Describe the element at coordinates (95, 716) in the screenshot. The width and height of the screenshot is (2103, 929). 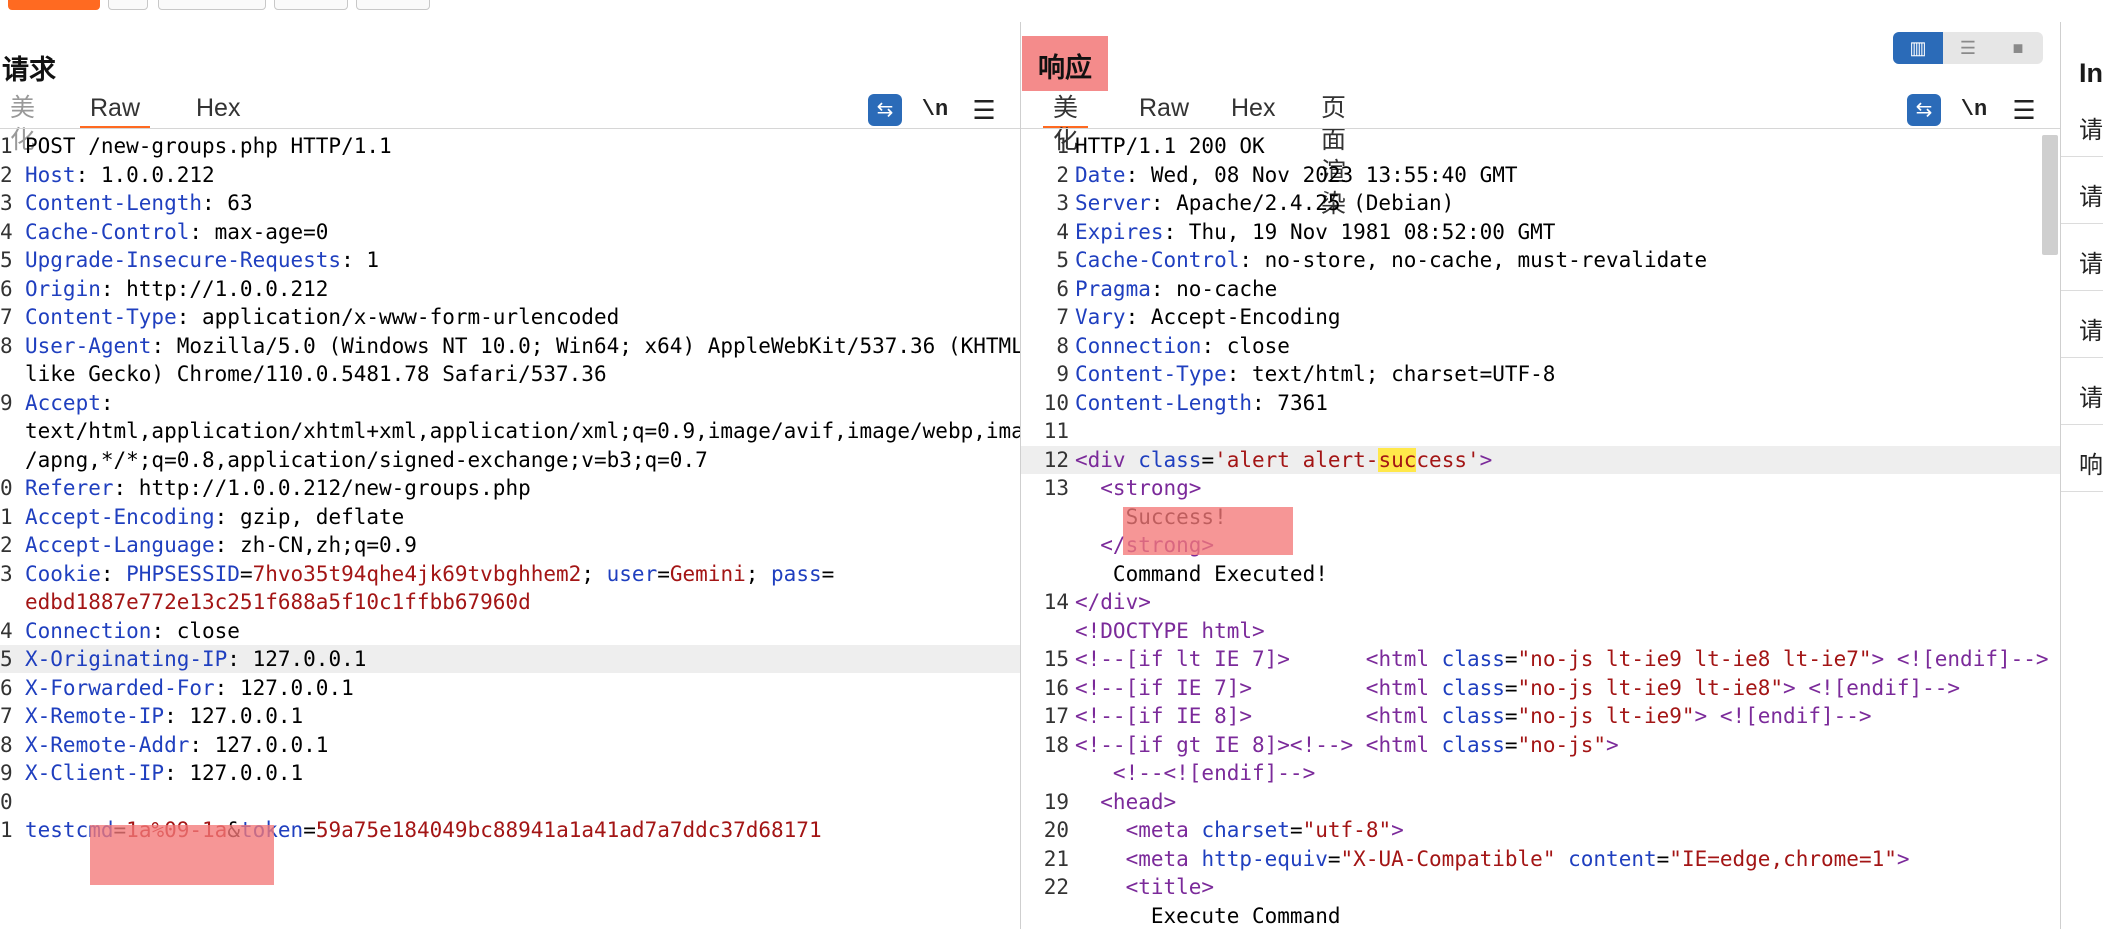
I see `code-token: X-Remote-IP` at that location.